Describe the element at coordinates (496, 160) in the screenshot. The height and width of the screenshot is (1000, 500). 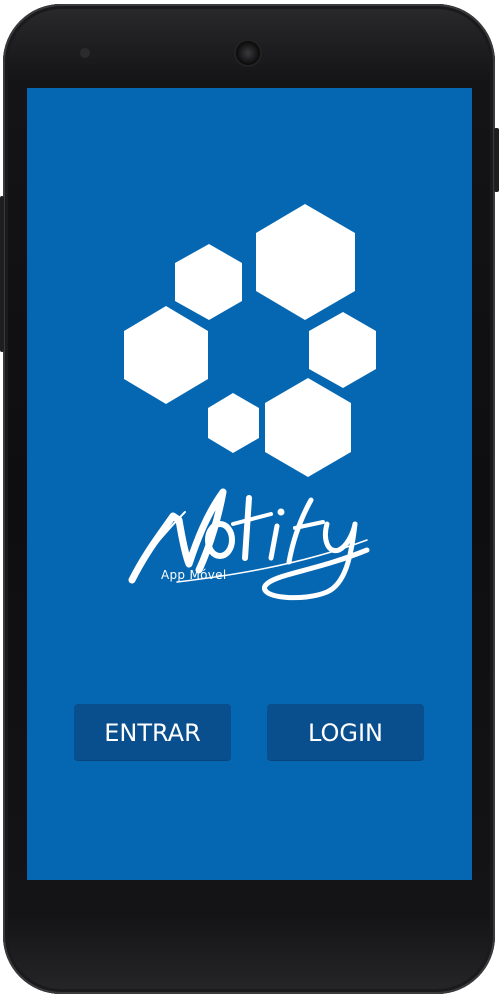
I see `power-button` at that location.